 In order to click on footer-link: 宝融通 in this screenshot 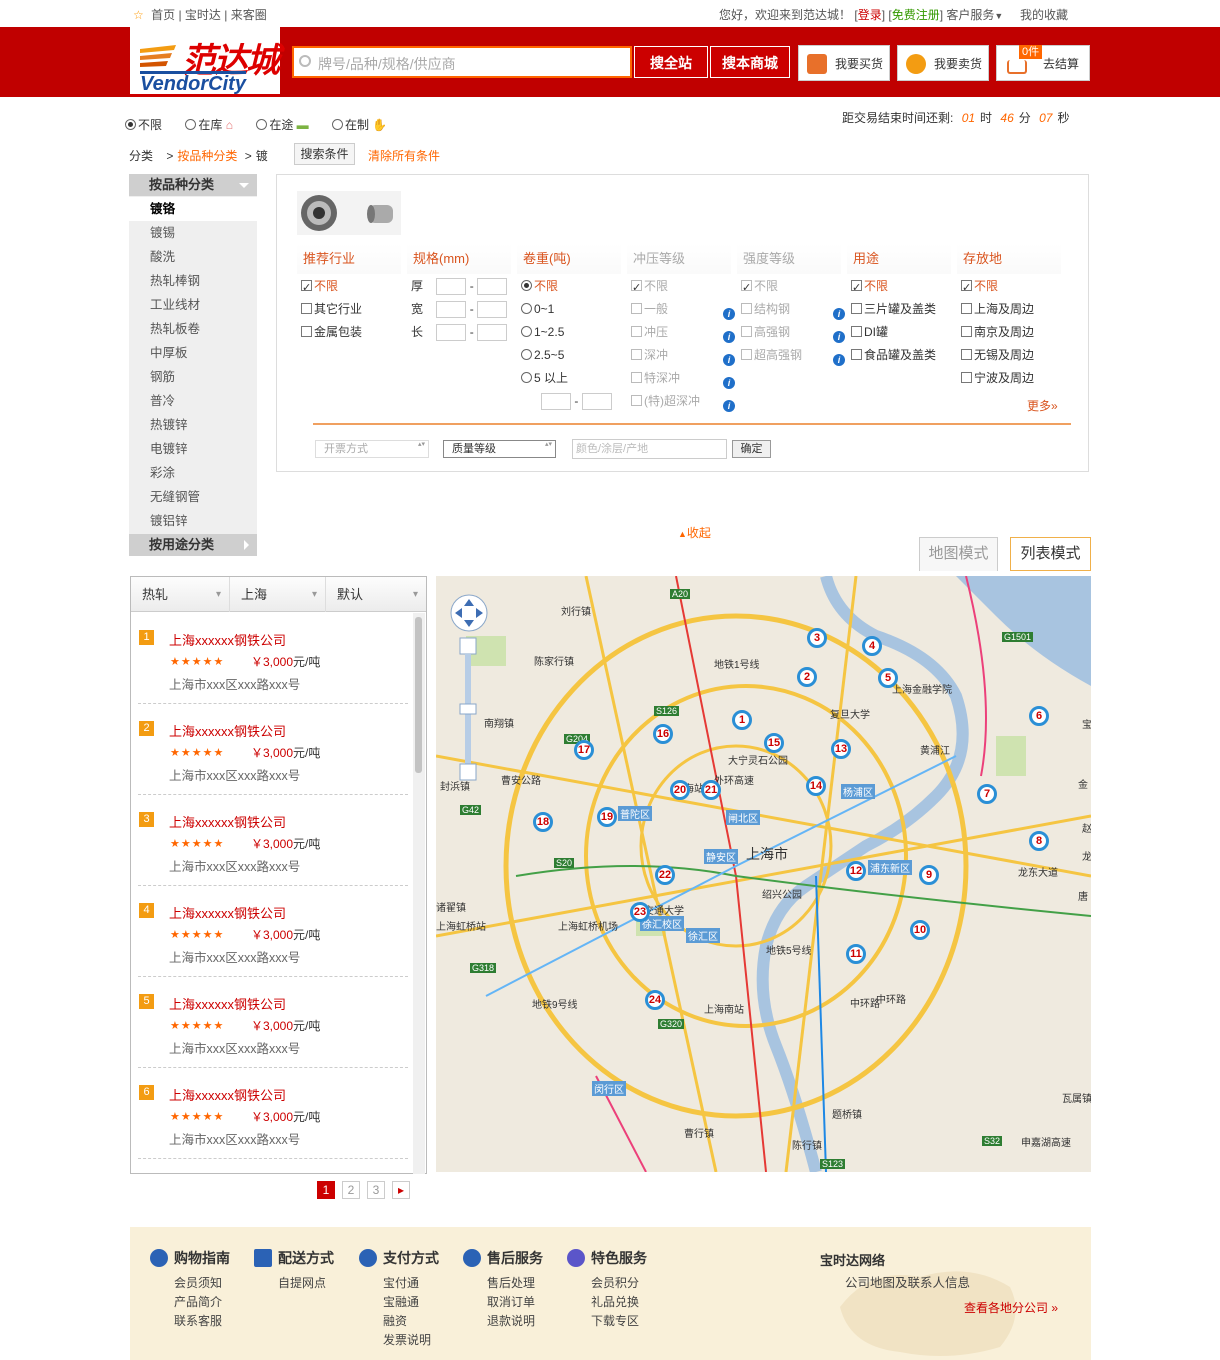, I will do `click(399, 1302)`.